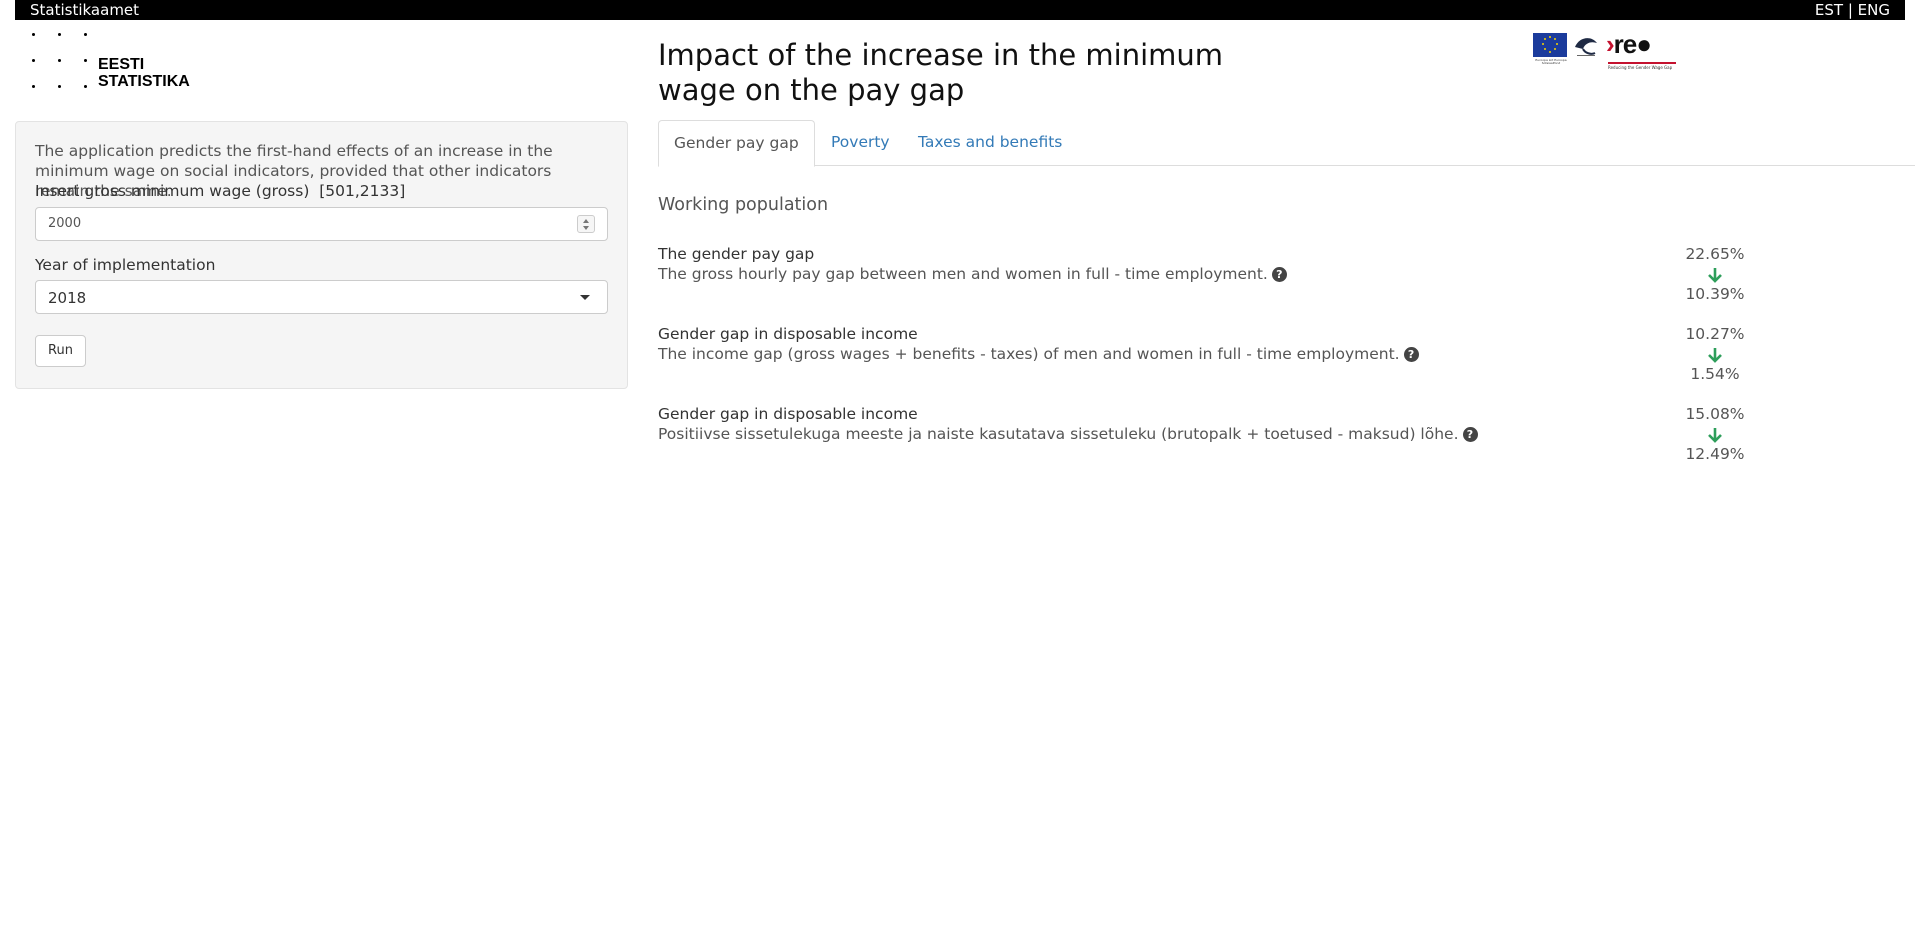 The height and width of the screenshot is (948, 1920). I want to click on estonian-bird-icon, so click(1586, 47).